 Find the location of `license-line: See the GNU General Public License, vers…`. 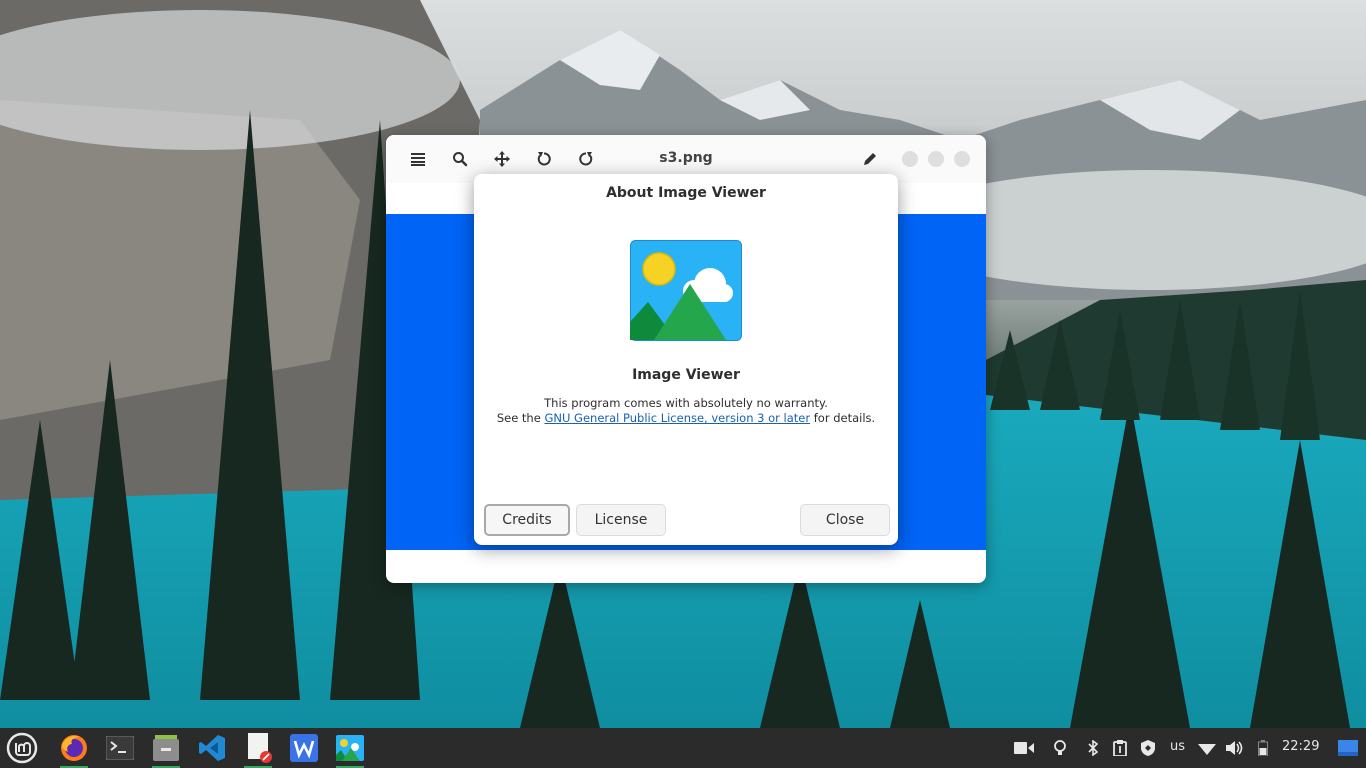

license-line: See the GNU General Public License, vers… is located at coordinates (686, 418).